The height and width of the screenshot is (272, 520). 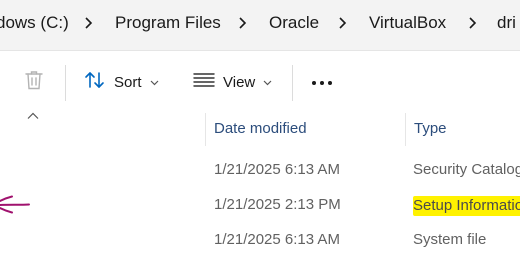 I want to click on breadcrumb-item-program-files: Program Files, so click(x=168, y=23).